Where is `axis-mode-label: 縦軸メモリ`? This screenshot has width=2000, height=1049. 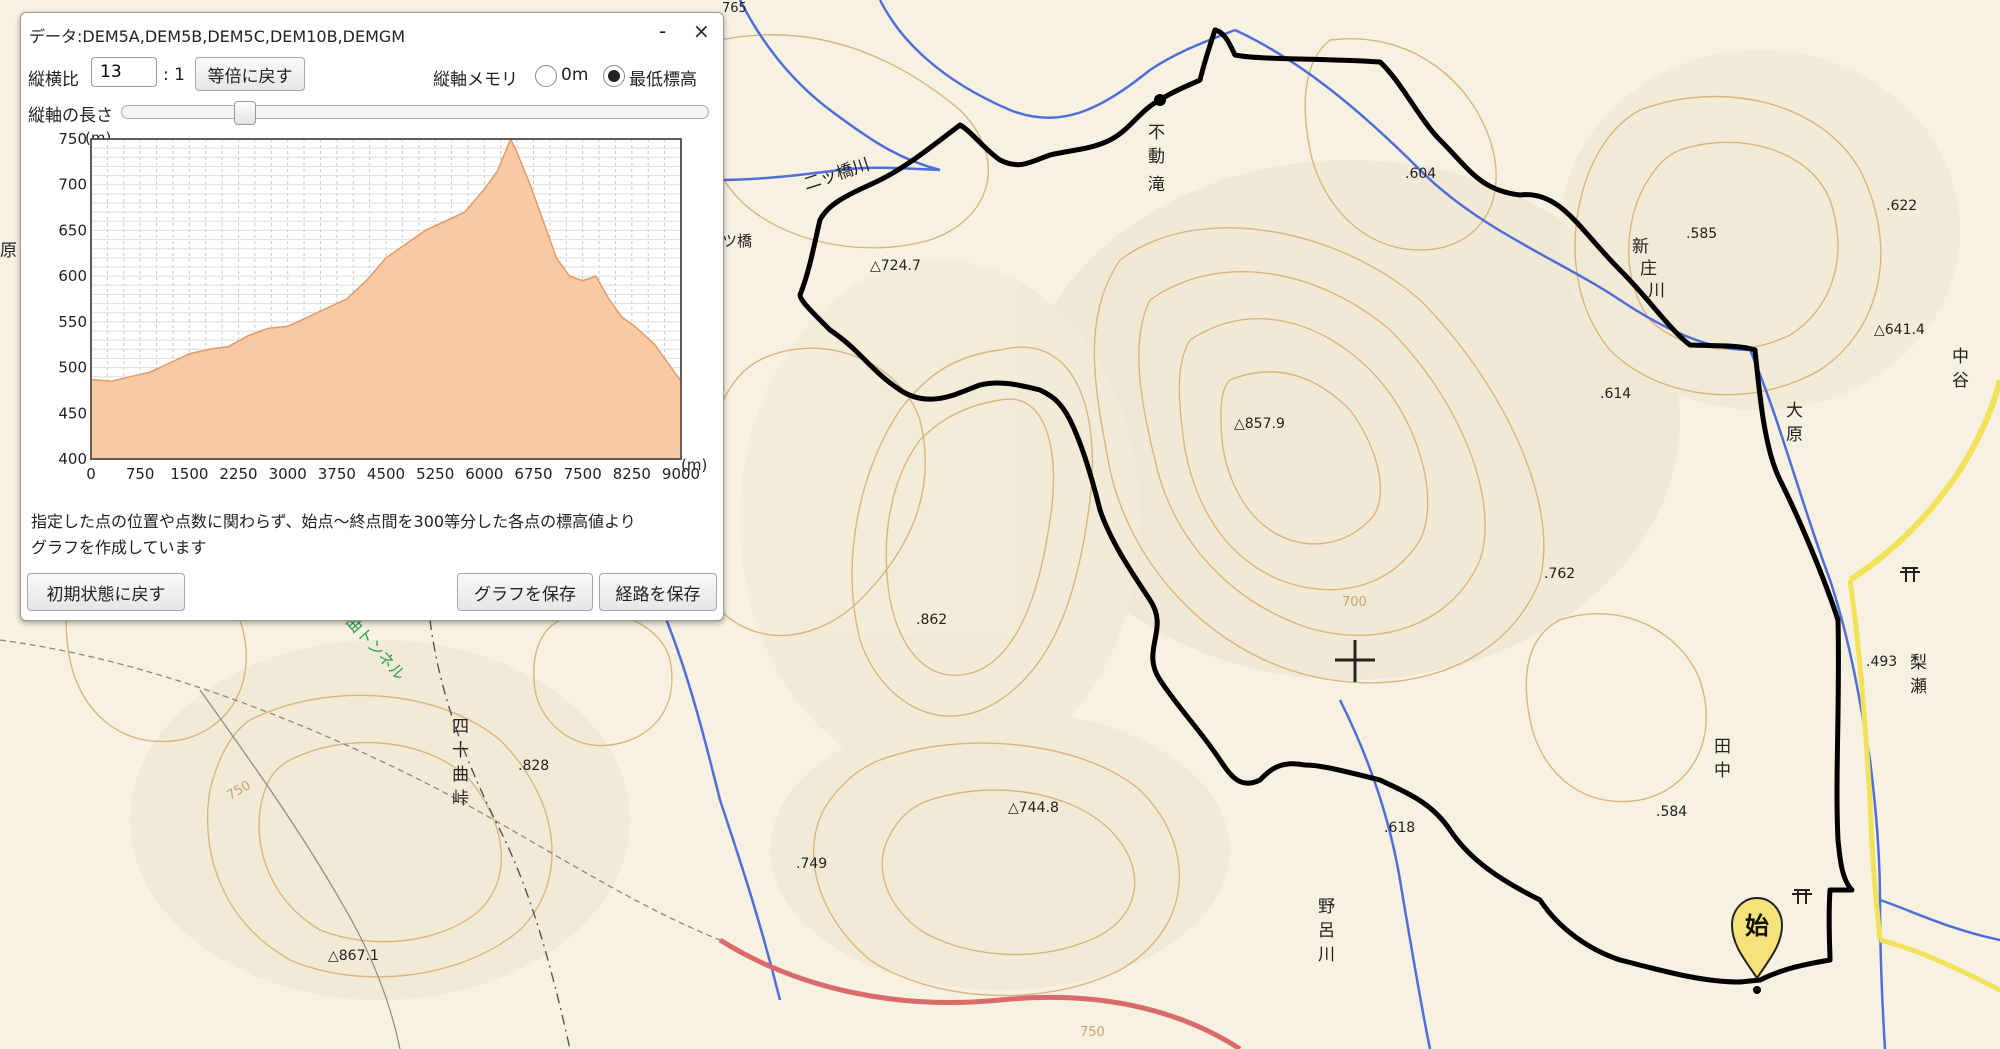
axis-mode-label: 縦軸メモリ is located at coordinates (475, 80).